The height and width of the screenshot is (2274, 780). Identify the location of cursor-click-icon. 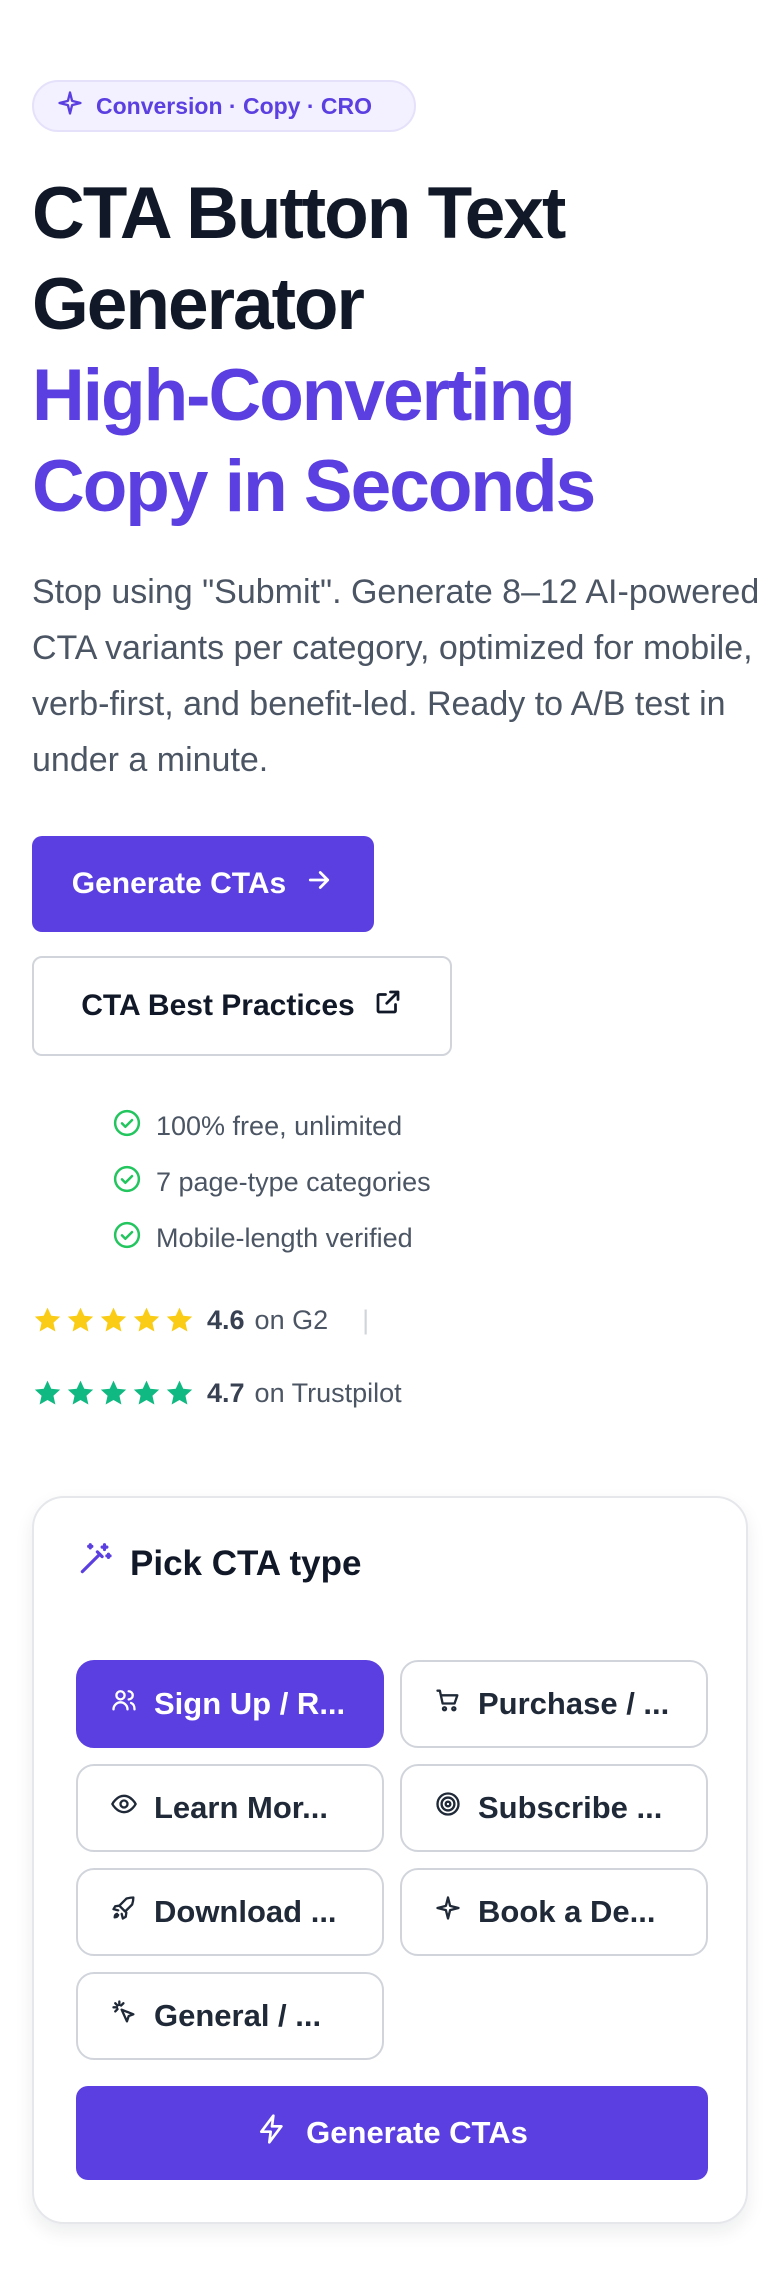
(124, 2016).